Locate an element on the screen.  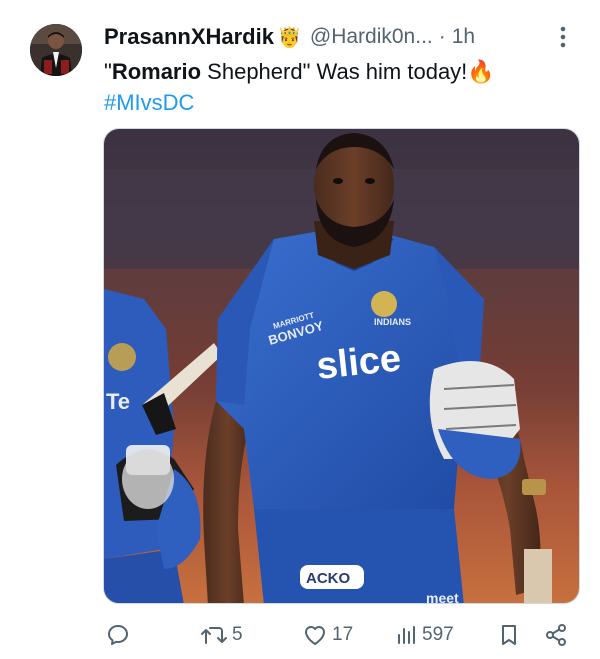
bookmark-button is located at coordinates (509, 635).